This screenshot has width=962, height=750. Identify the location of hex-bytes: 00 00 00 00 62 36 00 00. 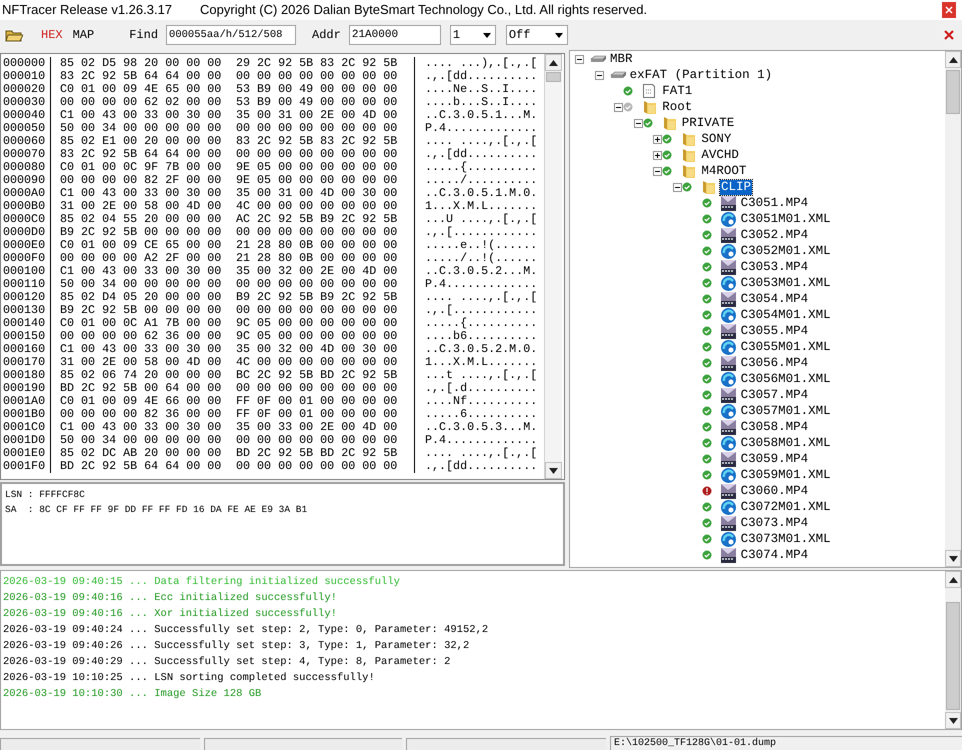
(141, 336).